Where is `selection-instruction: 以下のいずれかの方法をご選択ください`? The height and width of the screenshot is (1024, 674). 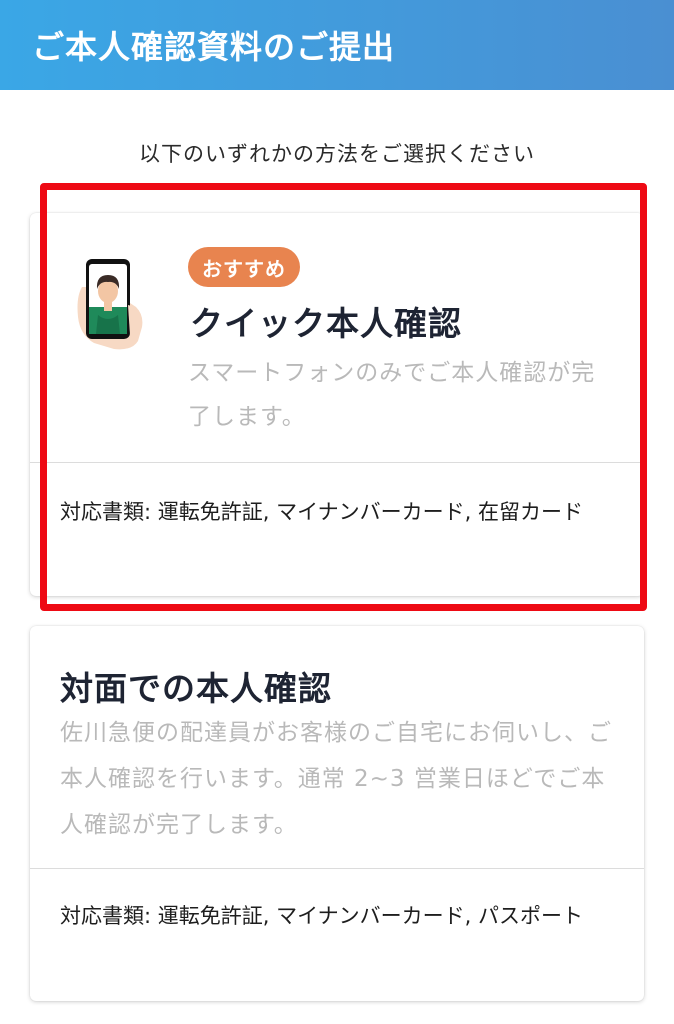 selection-instruction: 以下のいずれかの方法をご選択ください is located at coordinates (337, 154).